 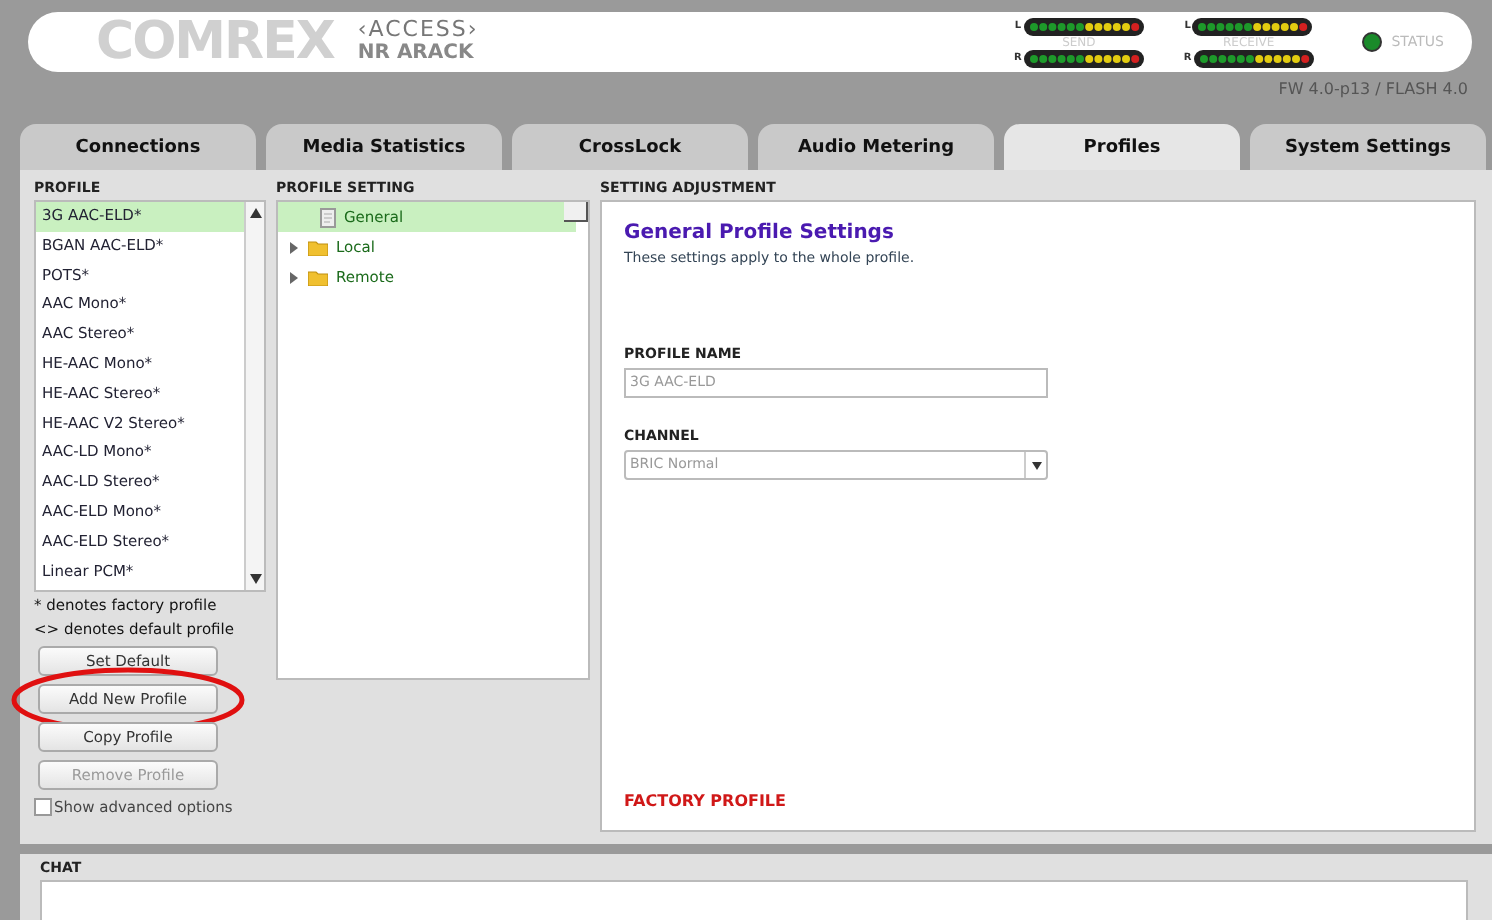 What do you see at coordinates (418, 30) in the screenshot?
I see `product-name: ‹ACCESS›` at bounding box center [418, 30].